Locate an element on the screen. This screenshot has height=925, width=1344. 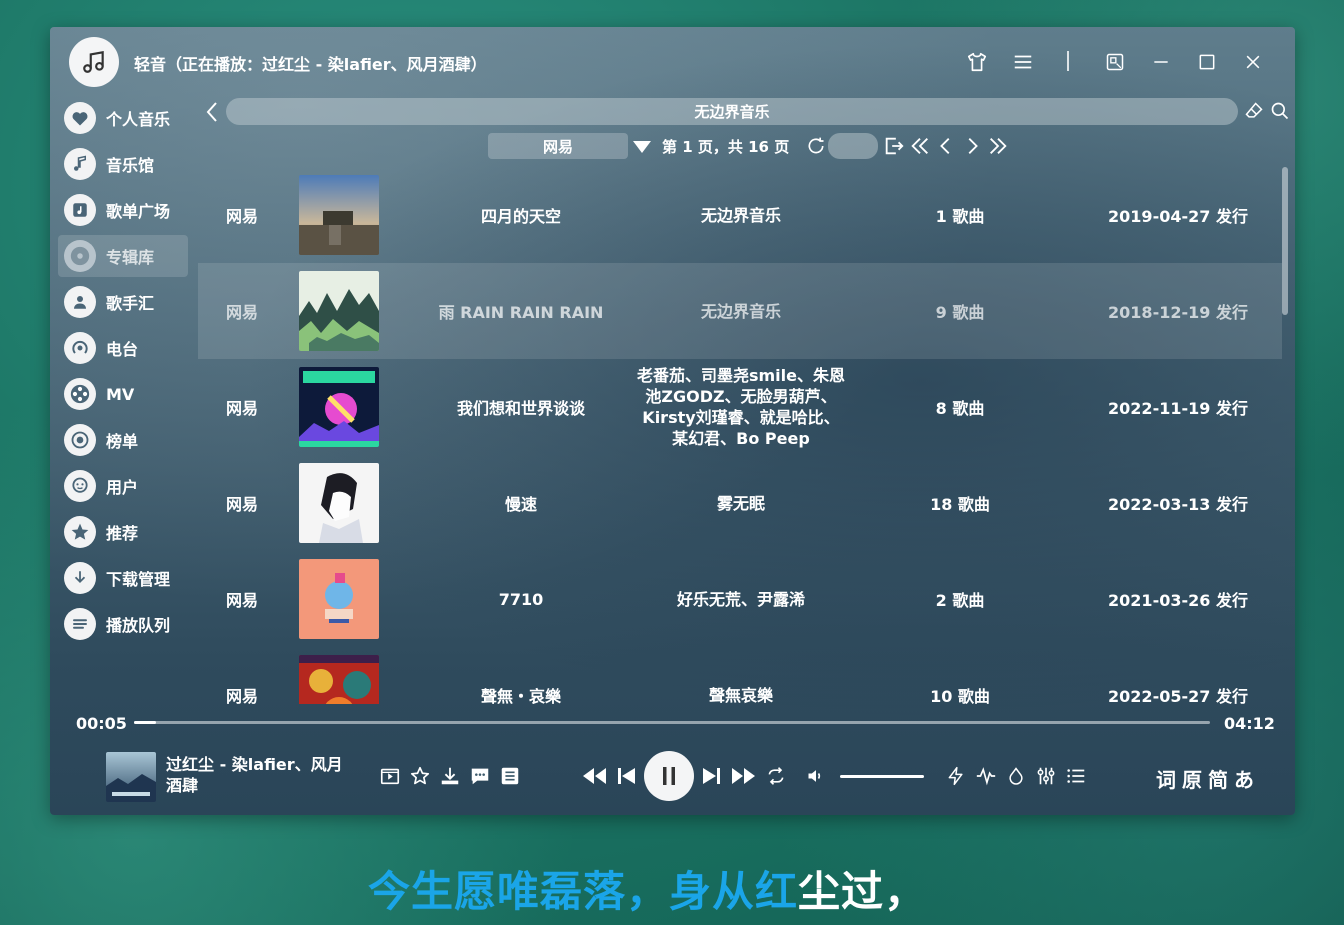
rewind-icon is located at coordinates (594, 776).